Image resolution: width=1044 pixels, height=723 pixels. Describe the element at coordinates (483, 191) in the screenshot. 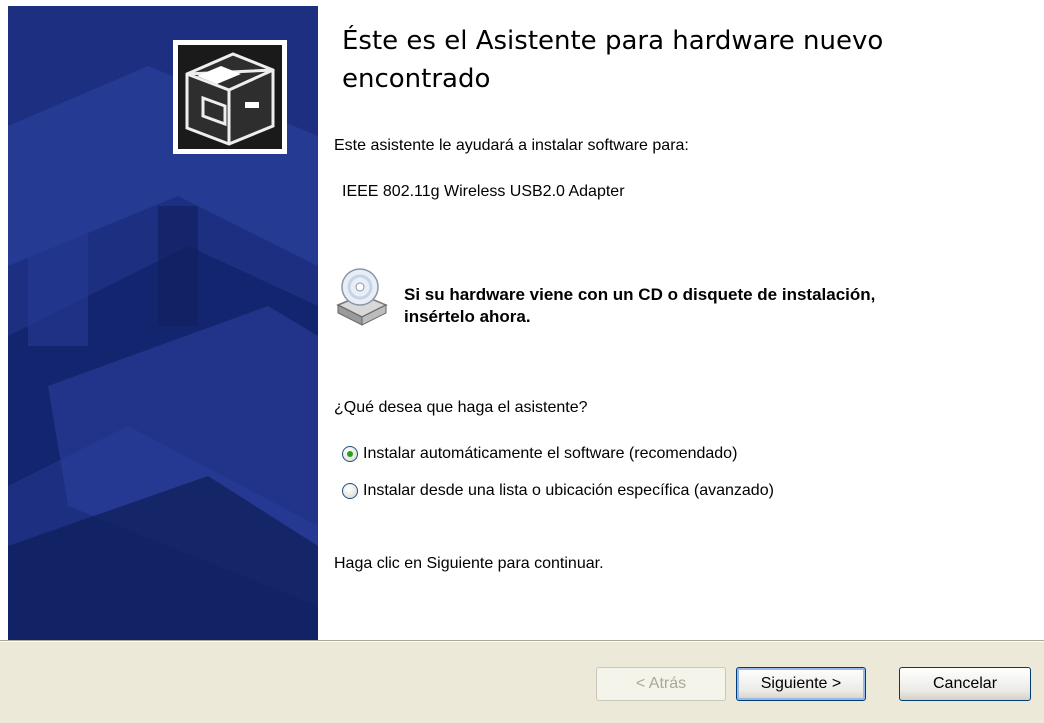

I see `device-name: IEEE 802.11g Wireless USB2.0 Adapter` at that location.